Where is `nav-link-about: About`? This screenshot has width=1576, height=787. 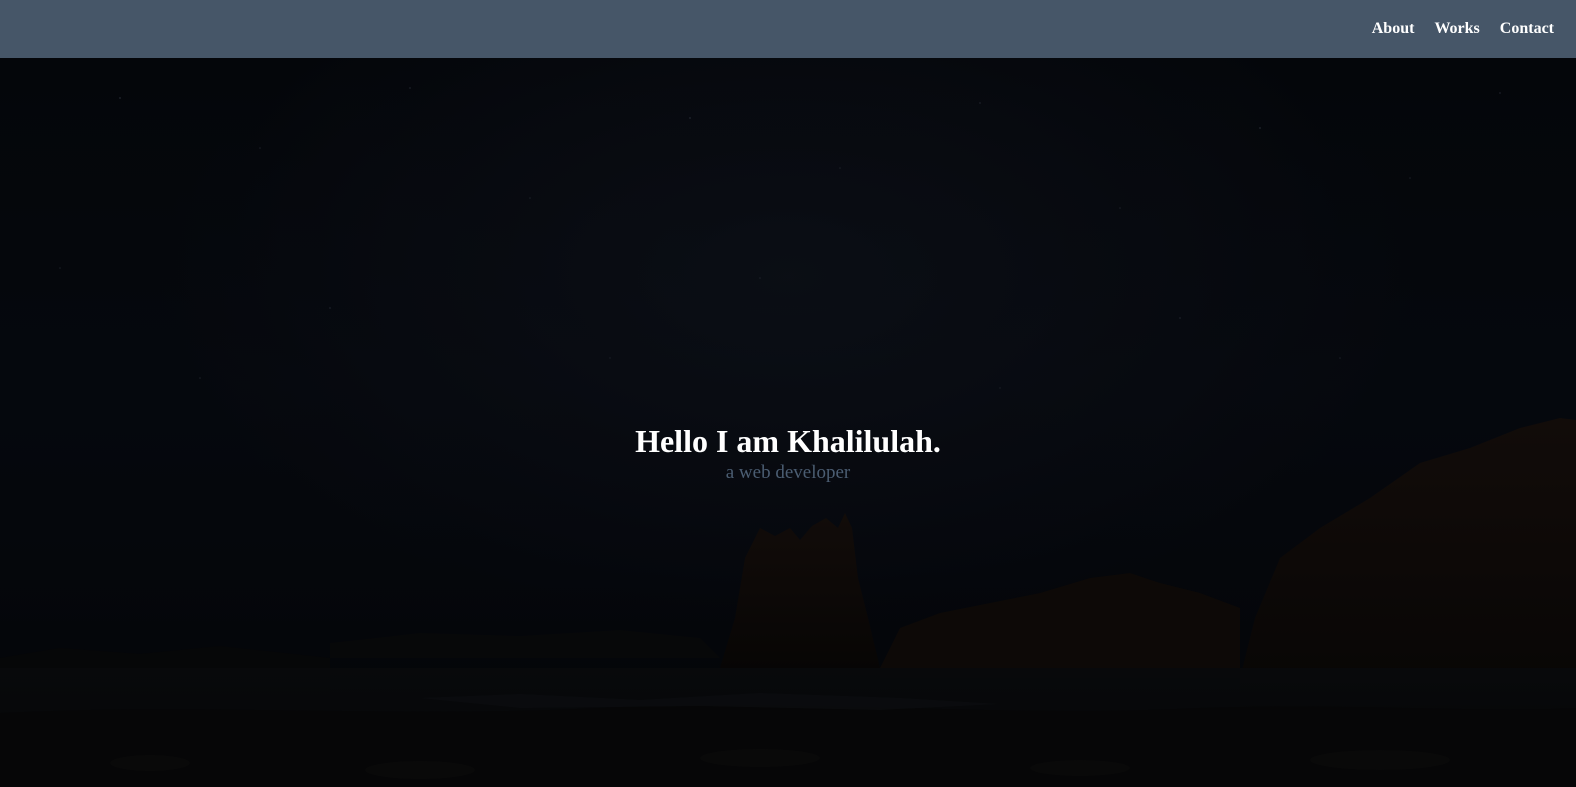
nav-link-about: About is located at coordinates (1393, 28).